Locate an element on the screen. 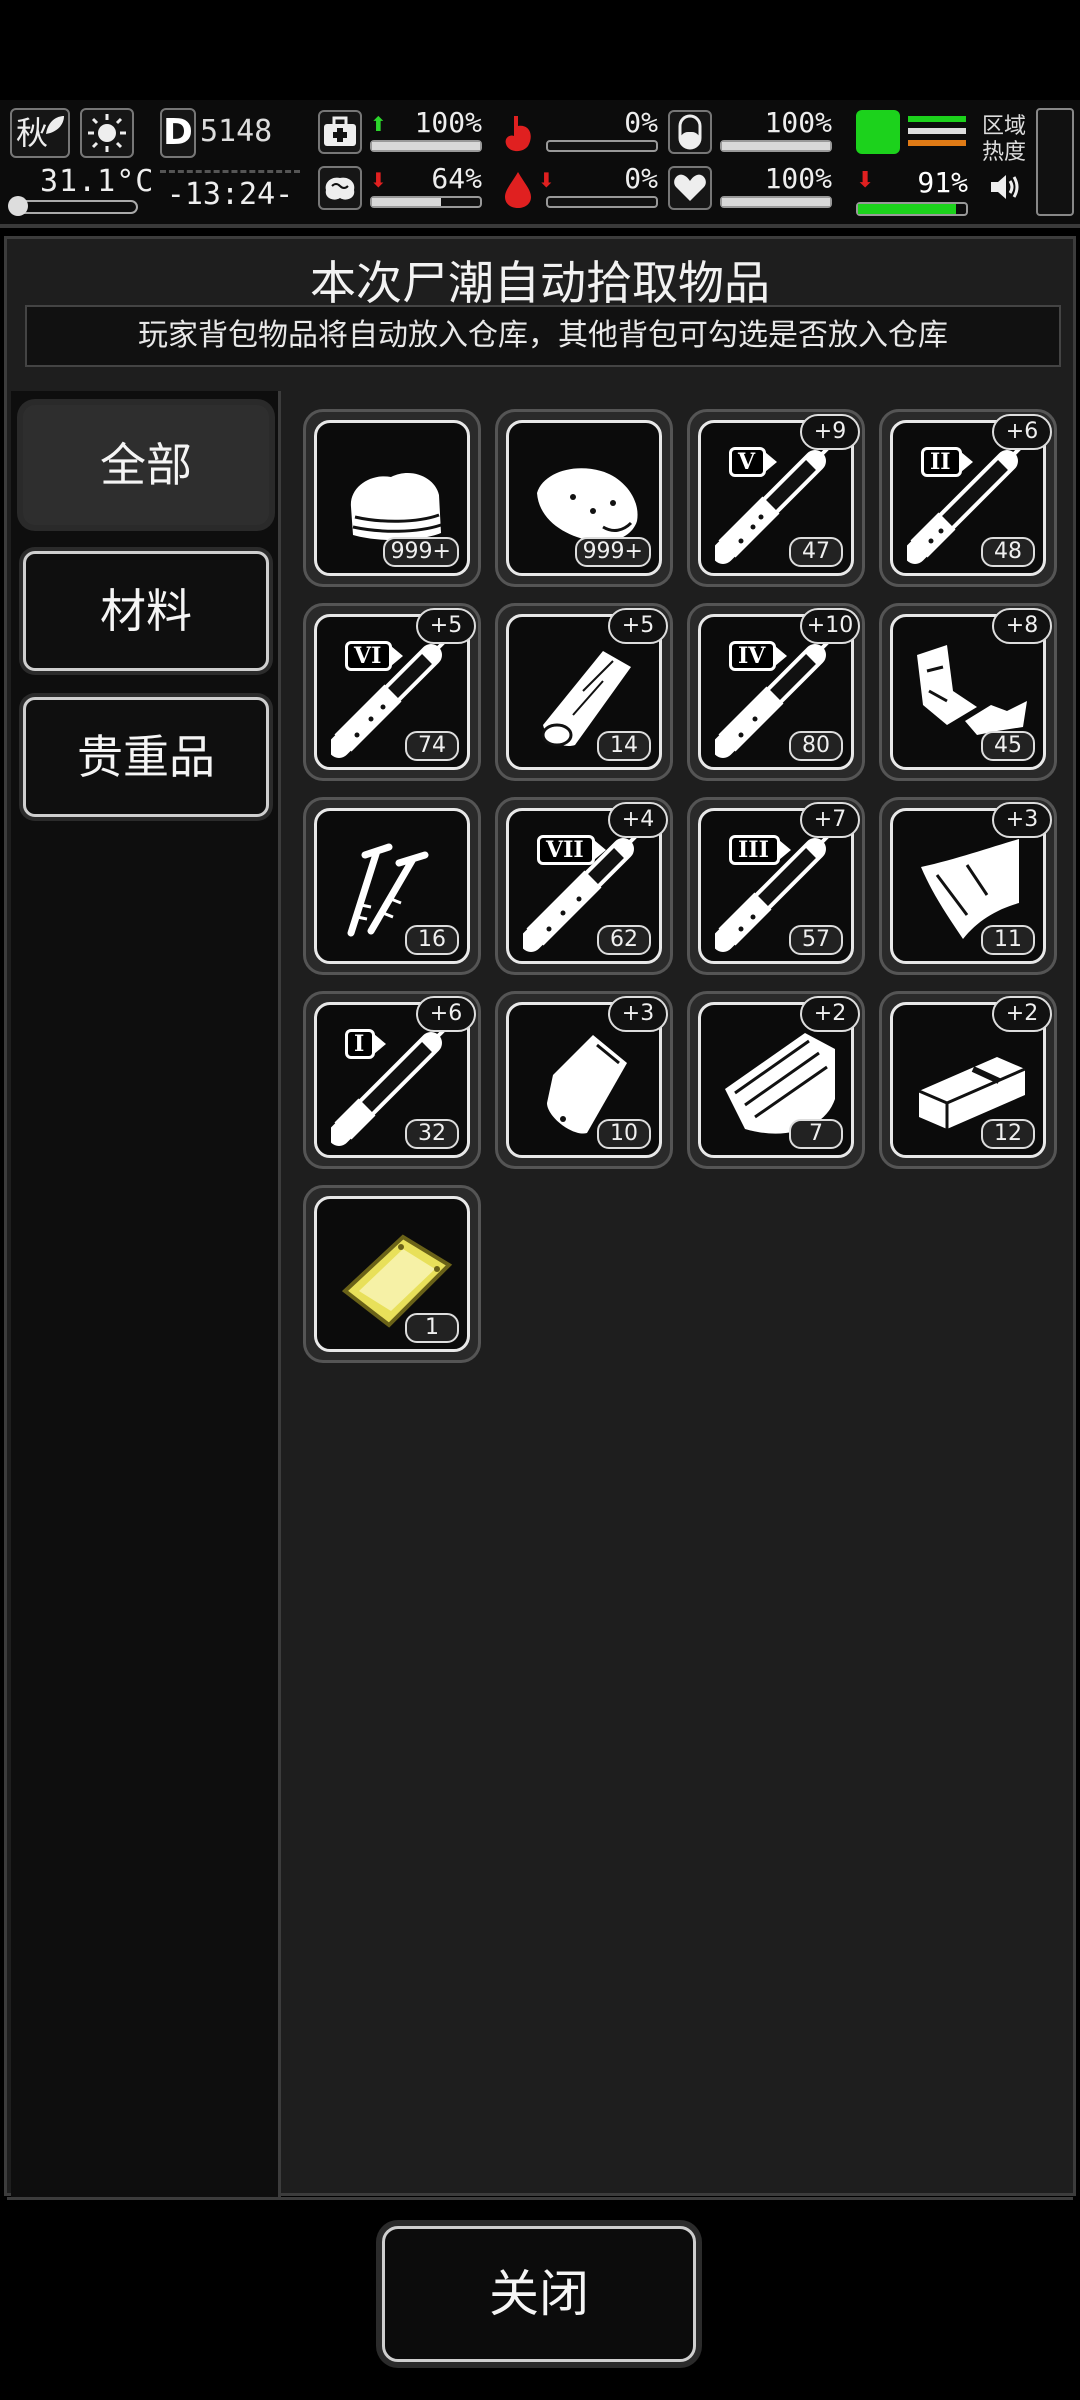  weather-panel: ⬇ 91% is located at coordinates (911, 163).